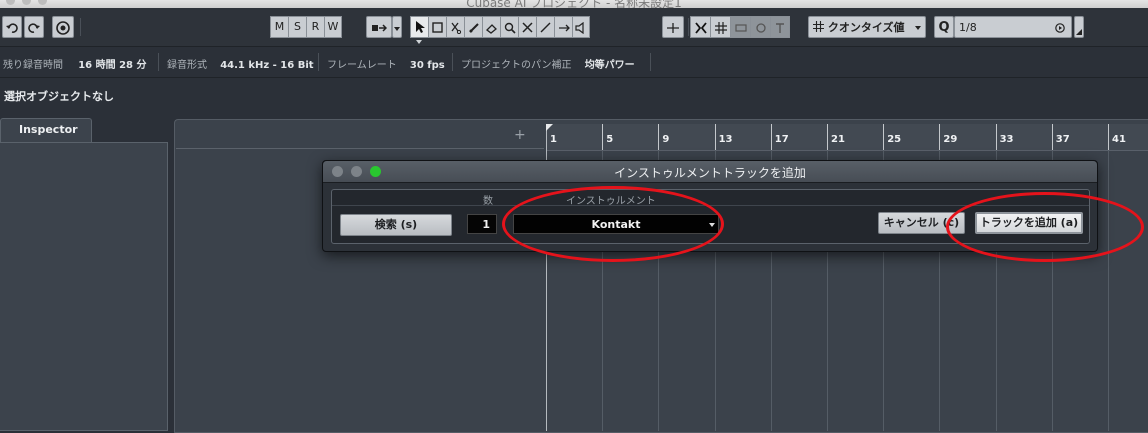  What do you see at coordinates (781, 139) in the screenshot?
I see `ruler-bar-number: 17` at bounding box center [781, 139].